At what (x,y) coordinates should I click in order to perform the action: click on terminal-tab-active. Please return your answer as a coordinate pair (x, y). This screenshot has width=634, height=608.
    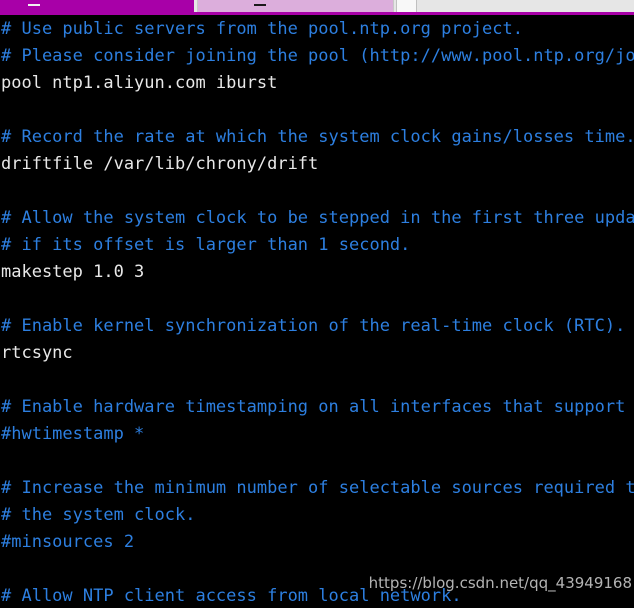
    Looking at the image, I should click on (97, 6).